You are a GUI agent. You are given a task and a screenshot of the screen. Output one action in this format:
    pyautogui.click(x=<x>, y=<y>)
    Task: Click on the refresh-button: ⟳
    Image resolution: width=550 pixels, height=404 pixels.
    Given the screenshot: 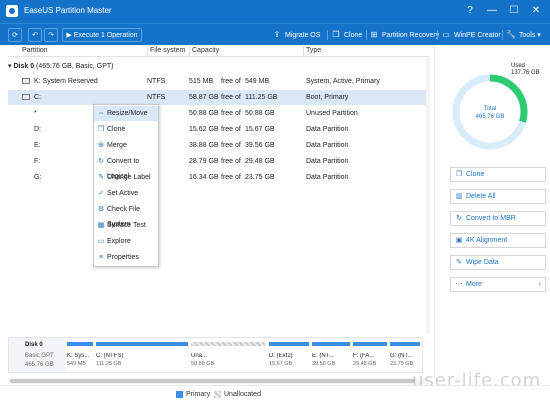 What is the action you would take?
    pyautogui.click(x=15, y=35)
    